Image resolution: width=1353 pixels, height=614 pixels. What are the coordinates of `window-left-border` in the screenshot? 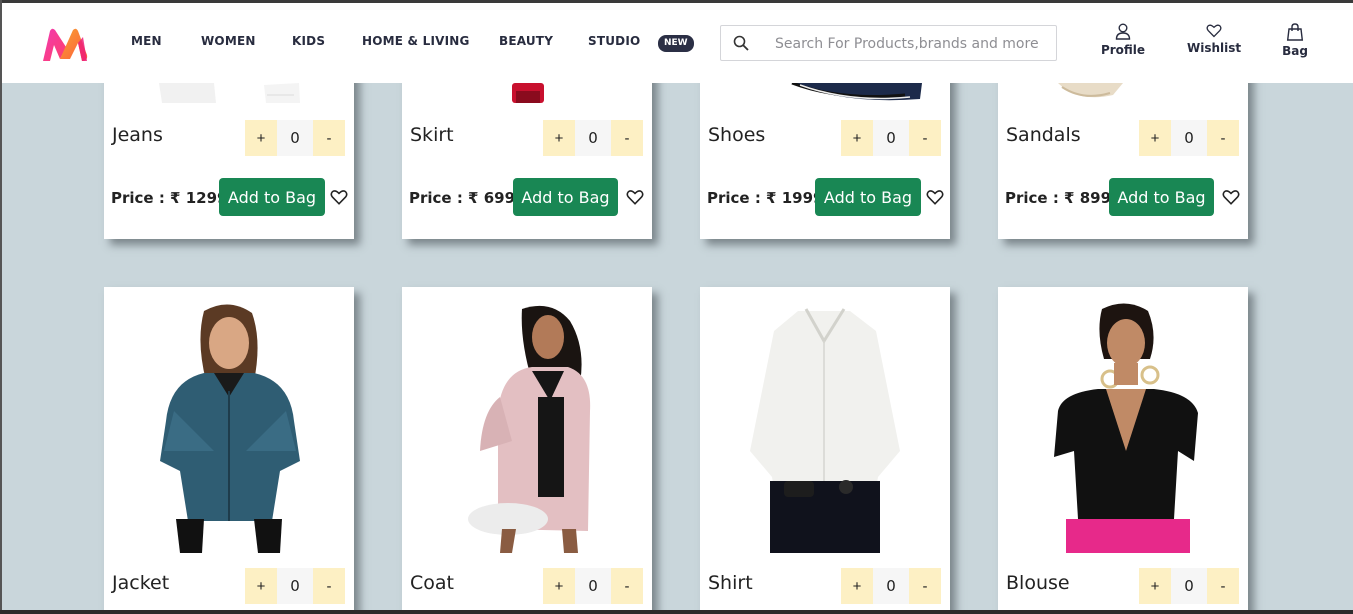 It's located at (1, 307).